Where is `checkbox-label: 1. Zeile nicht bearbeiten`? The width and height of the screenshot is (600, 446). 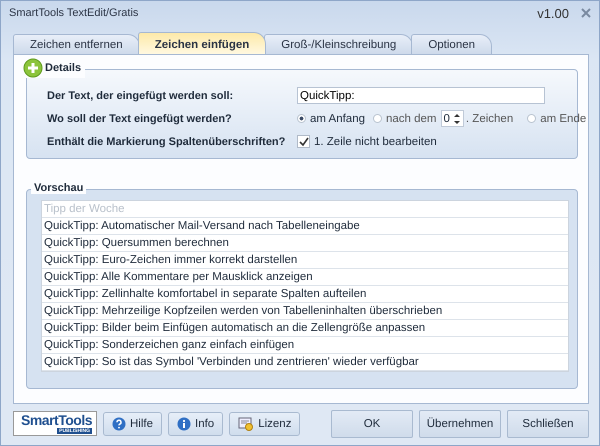
checkbox-label: 1. Zeile nicht bearbeiten is located at coordinates (375, 142).